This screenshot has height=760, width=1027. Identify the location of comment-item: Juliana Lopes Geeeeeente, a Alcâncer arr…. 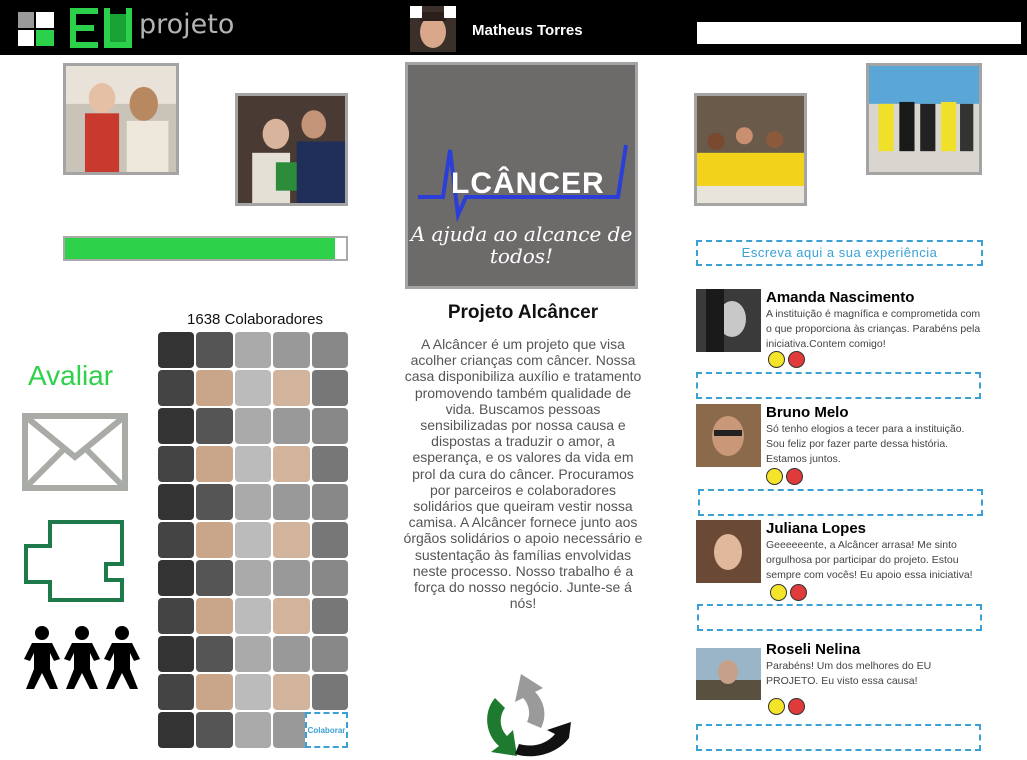
(843, 562).